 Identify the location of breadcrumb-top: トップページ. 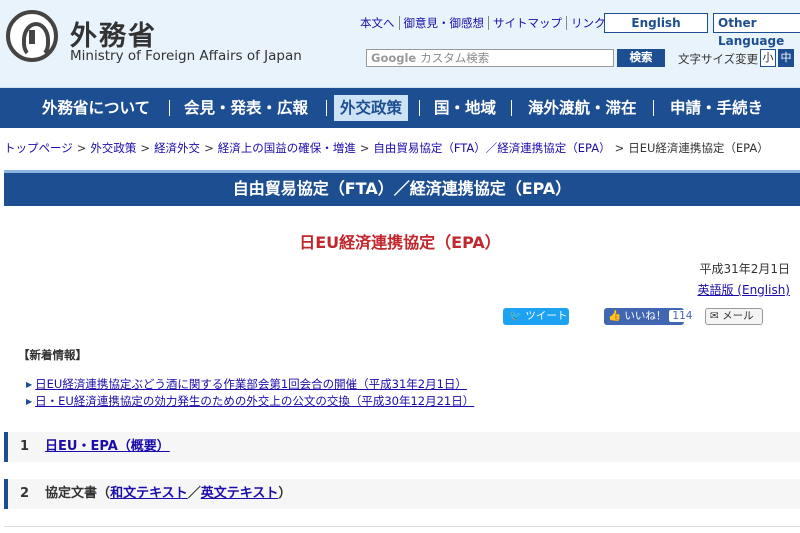
(38, 148).